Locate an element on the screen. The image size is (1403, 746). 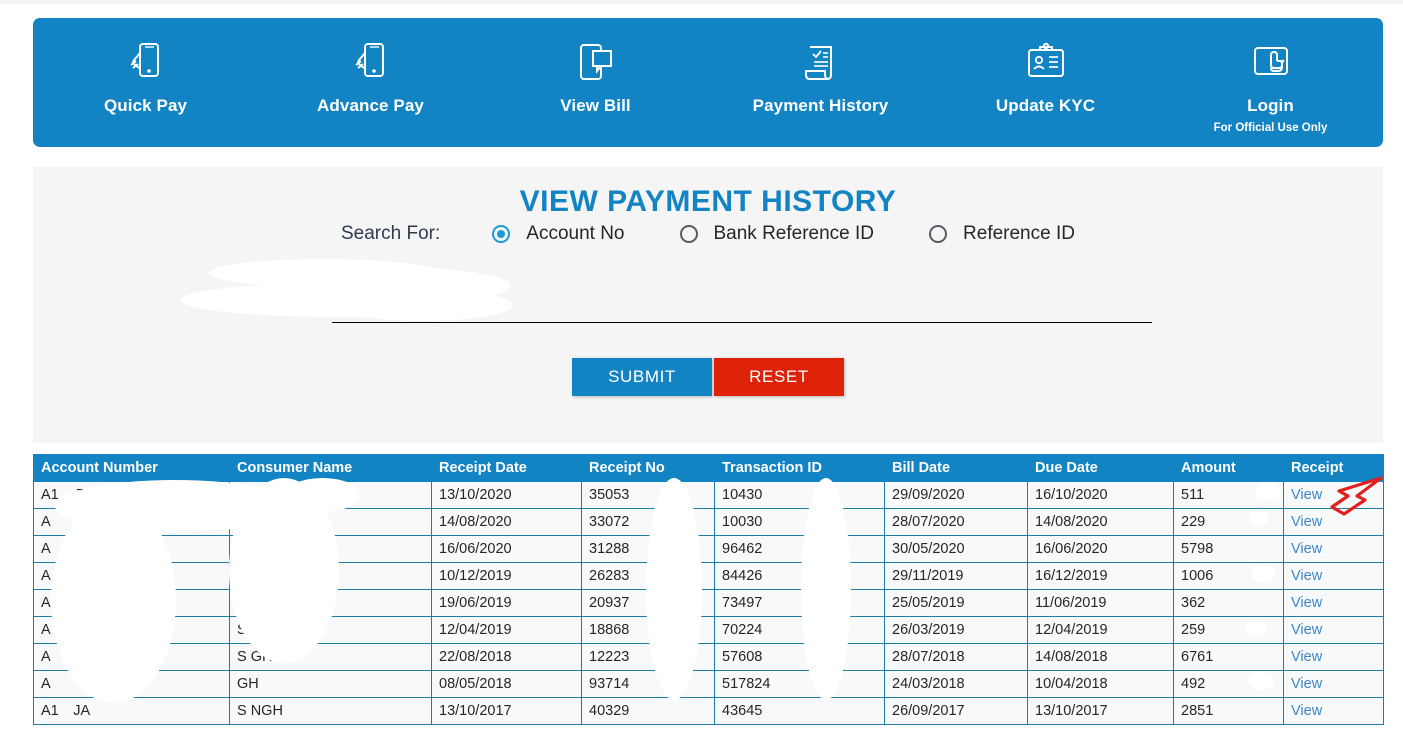
cell-amount: 6761 is located at coordinates (1228, 657).